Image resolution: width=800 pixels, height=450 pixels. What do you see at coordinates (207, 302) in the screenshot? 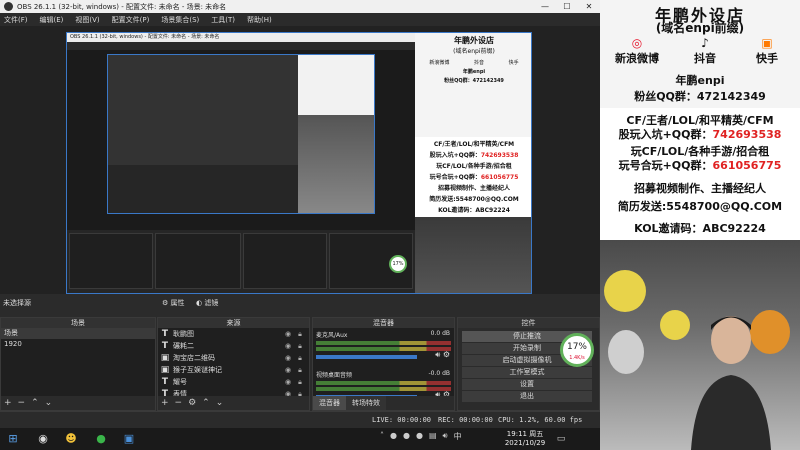
I see `filters-button: ◐ 滤镜` at bounding box center [207, 302].